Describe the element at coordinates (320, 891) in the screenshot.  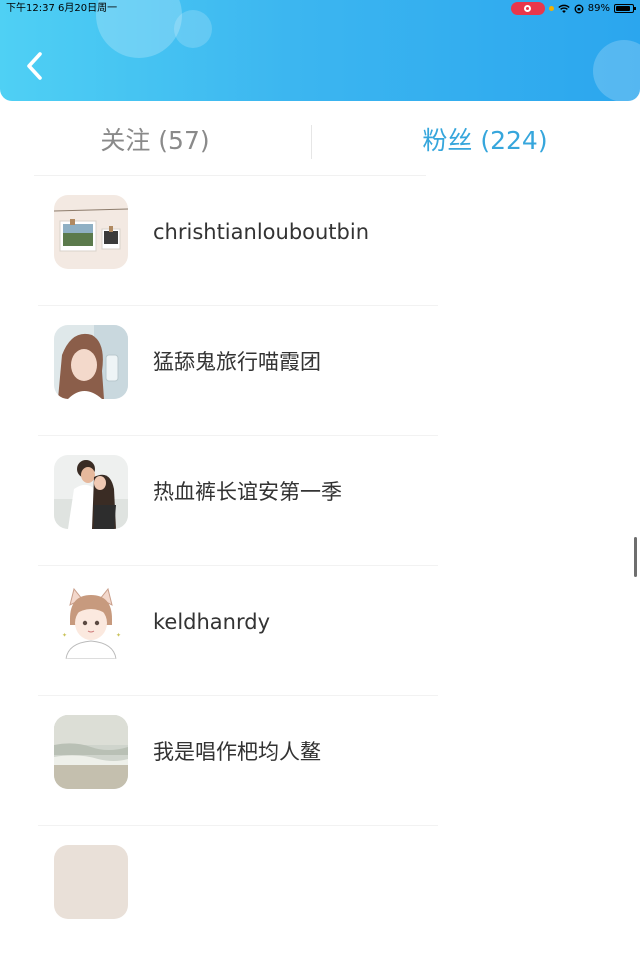
I see `list-item` at that location.